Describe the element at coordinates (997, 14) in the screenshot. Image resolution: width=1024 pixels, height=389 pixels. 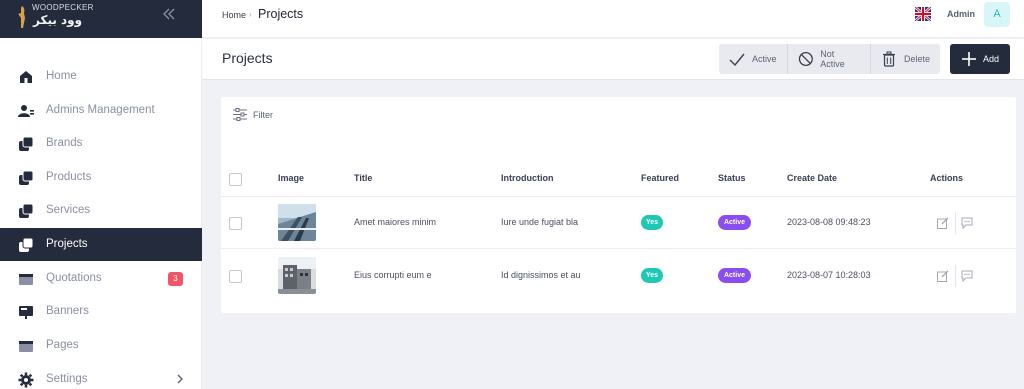
I see `avatar: A` at that location.